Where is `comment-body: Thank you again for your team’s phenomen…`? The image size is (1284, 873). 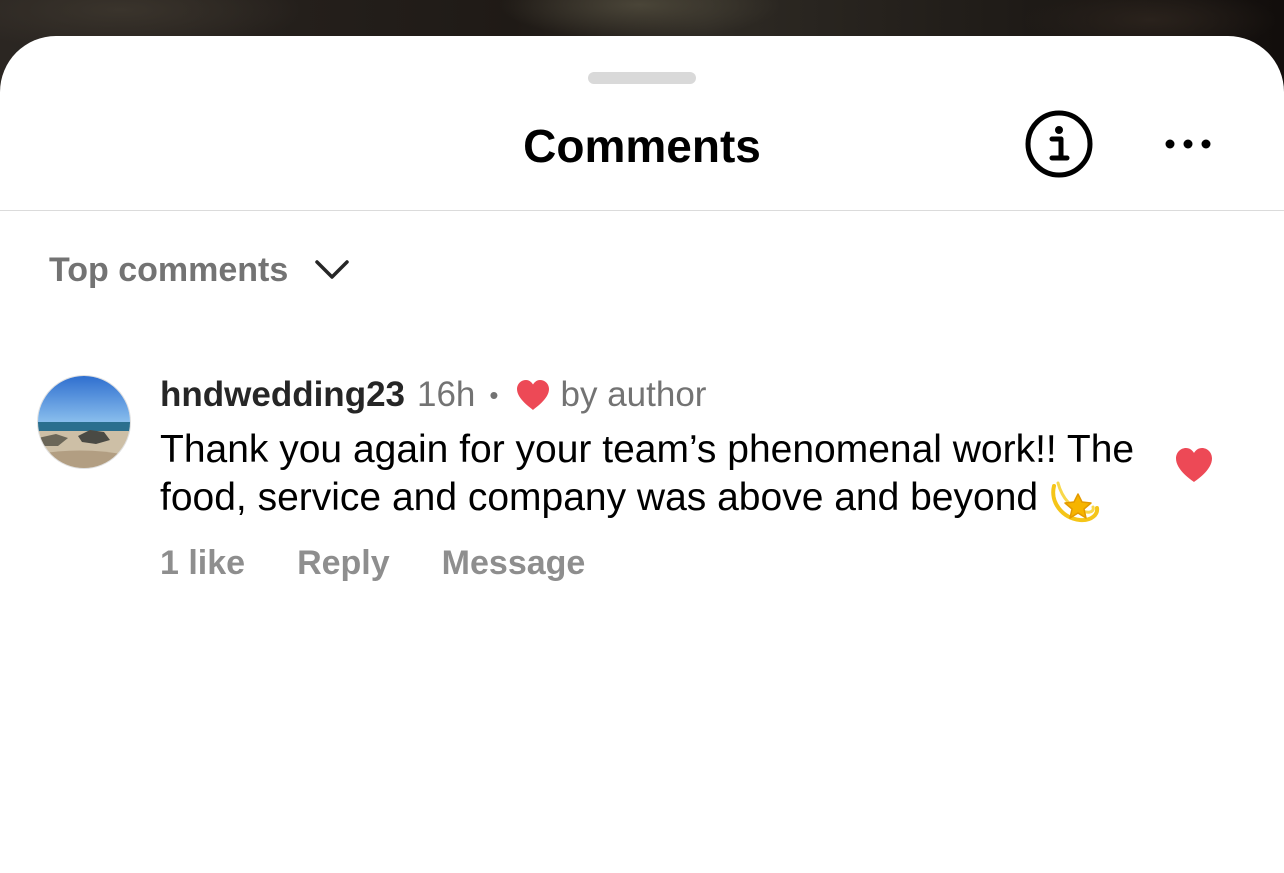 comment-body: Thank you again for your team’s phenomen… is located at coordinates (647, 473).